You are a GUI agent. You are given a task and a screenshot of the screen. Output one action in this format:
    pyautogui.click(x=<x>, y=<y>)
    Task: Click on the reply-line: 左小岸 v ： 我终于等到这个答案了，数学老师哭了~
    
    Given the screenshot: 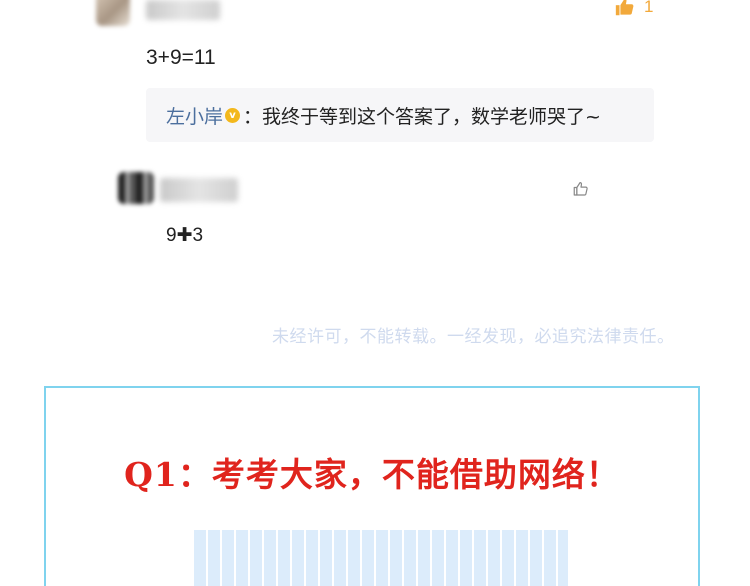 What is the action you would take?
    pyautogui.click(x=383, y=115)
    